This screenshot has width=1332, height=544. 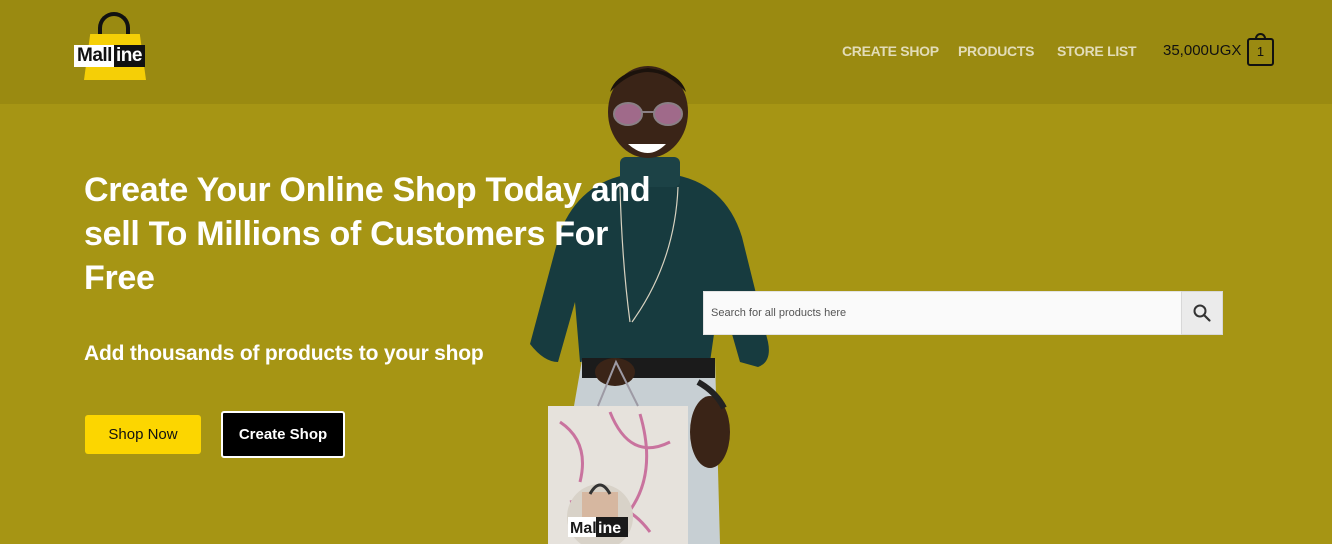 I want to click on photo-bag-logo-part1: Mall, so click(x=585, y=528).